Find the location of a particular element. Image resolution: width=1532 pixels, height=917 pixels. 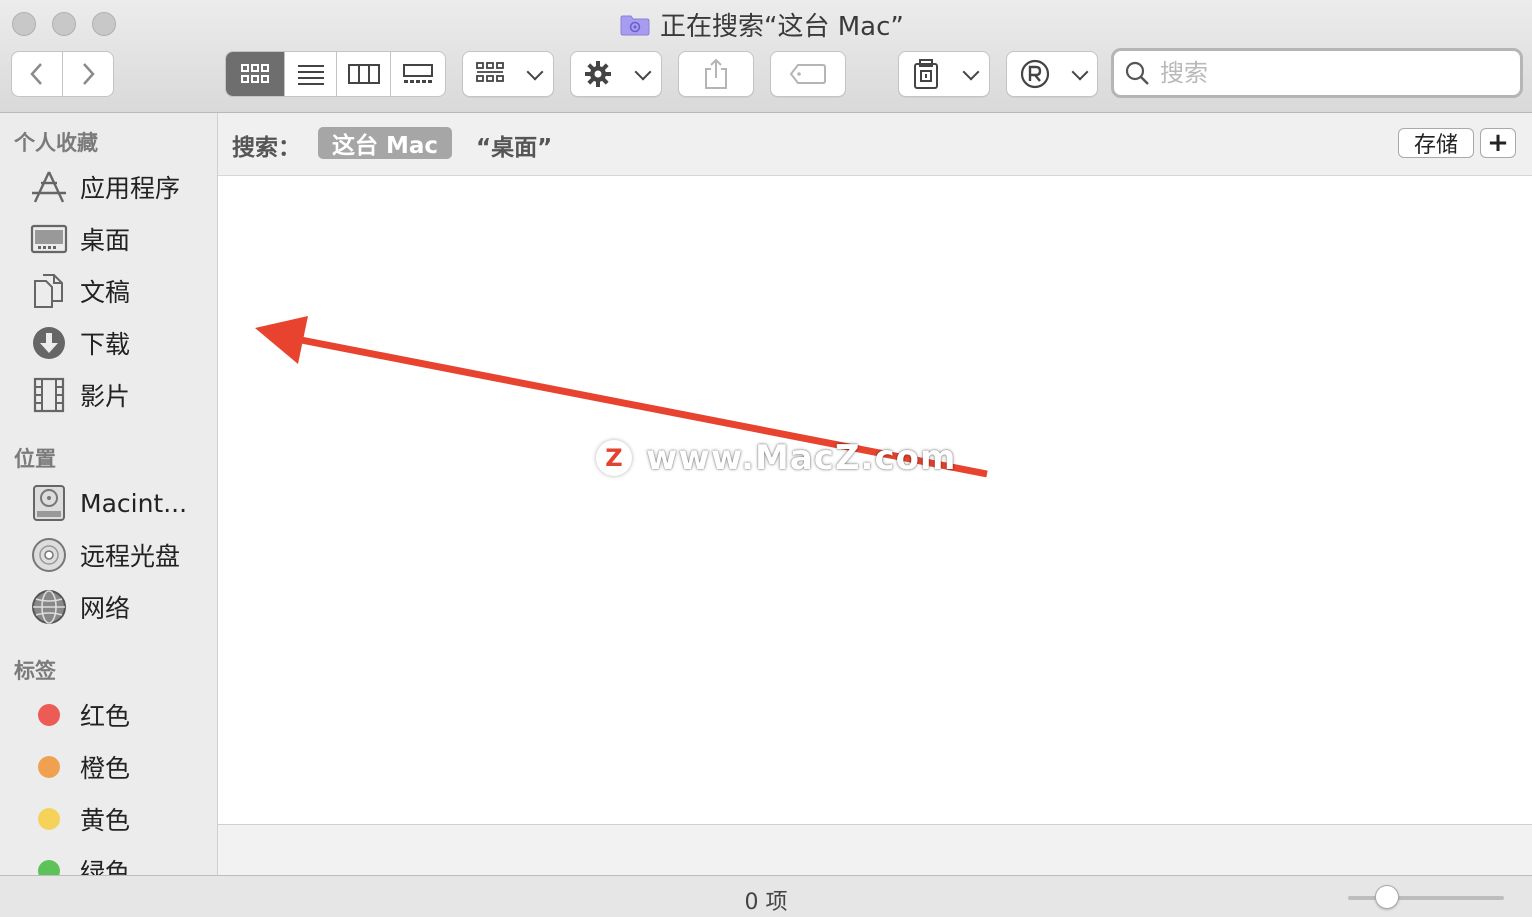

annotation-arrowhead-icon is located at coordinates (281, 340).